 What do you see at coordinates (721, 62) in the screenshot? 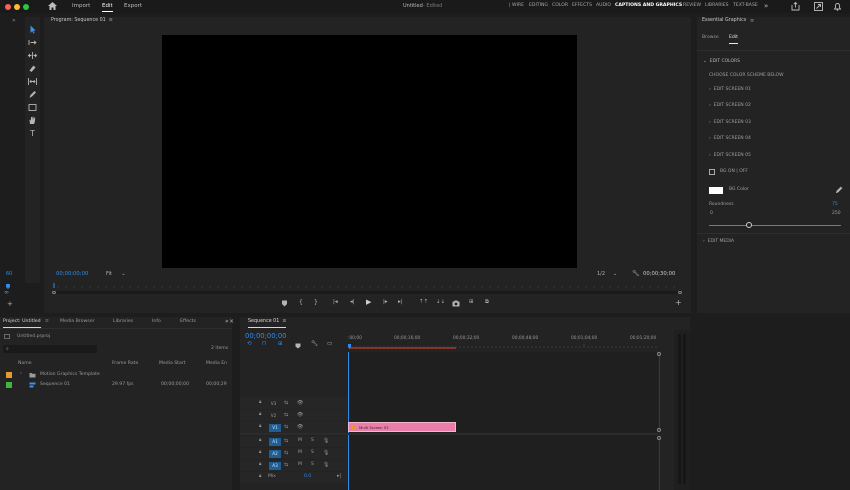
I see `edit-colors-section: ⌄ EDIT COLORS` at bounding box center [721, 62].